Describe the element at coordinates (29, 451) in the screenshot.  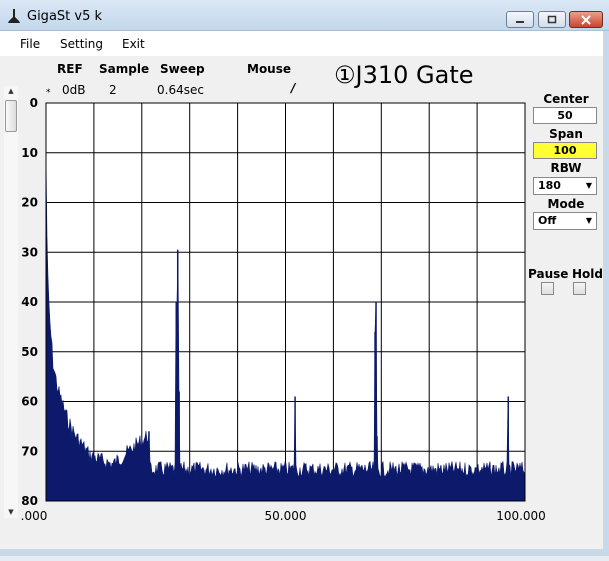
I see `y-tick-label: 70` at that location.